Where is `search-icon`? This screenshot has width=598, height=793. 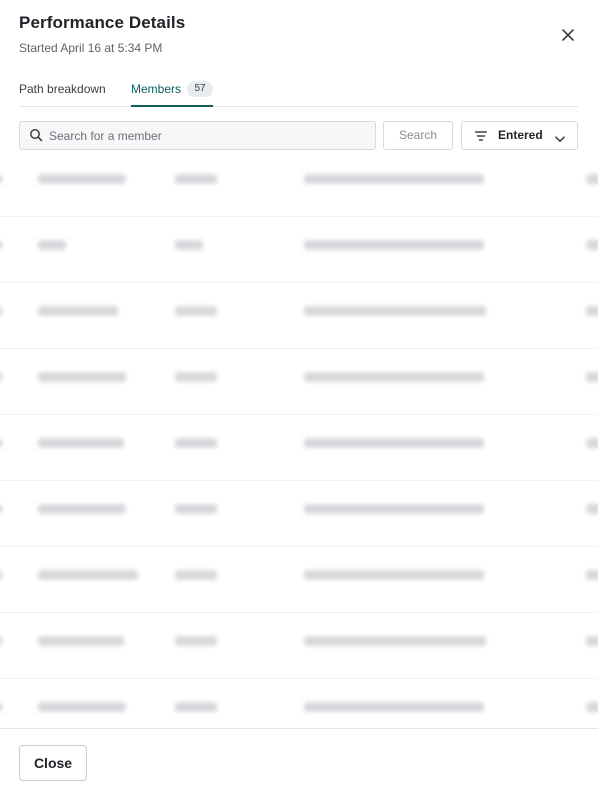
search-icon is located at coordinates (36, 137).